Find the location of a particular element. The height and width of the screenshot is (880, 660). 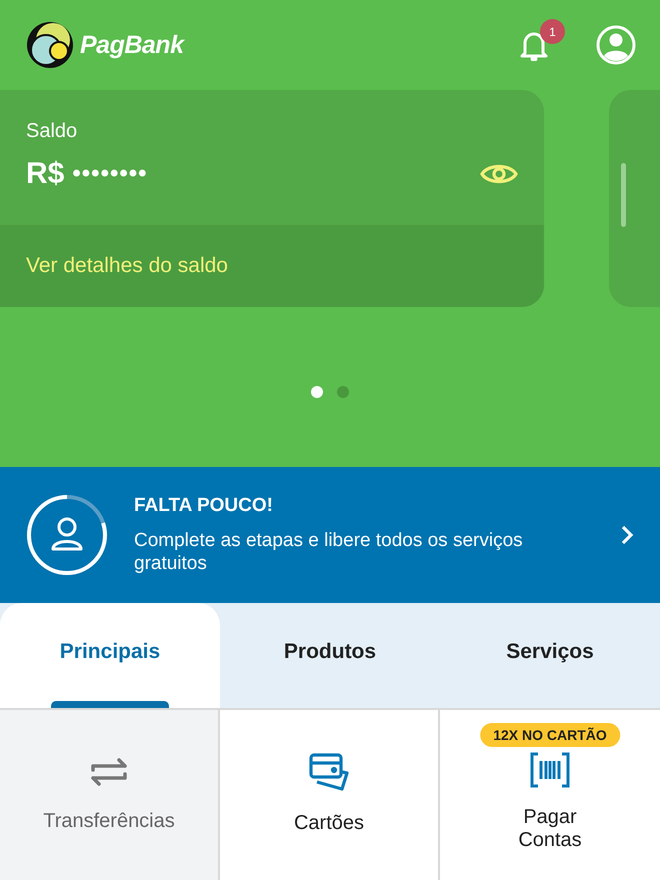

promo-badge: 12X NO CARTÃO is located at coordinates (550, 735).